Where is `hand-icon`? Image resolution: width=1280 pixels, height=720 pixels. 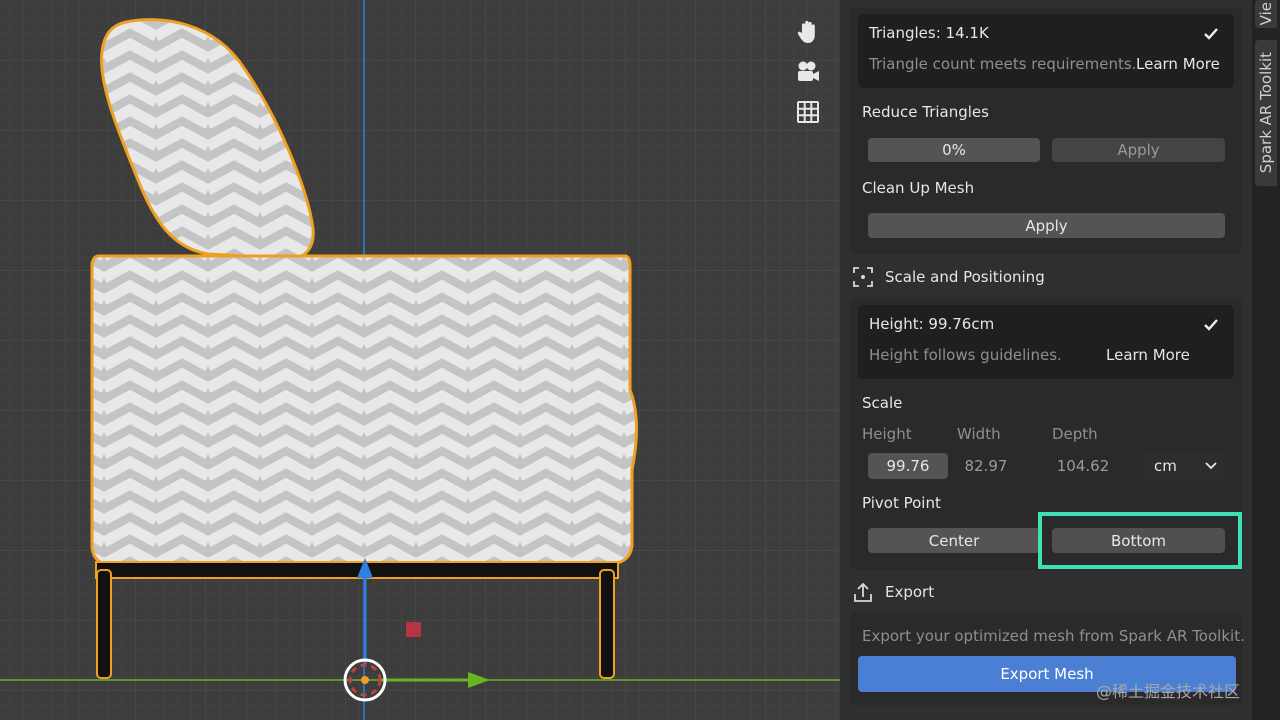 hand-icon is located at coordinates (808, 32).